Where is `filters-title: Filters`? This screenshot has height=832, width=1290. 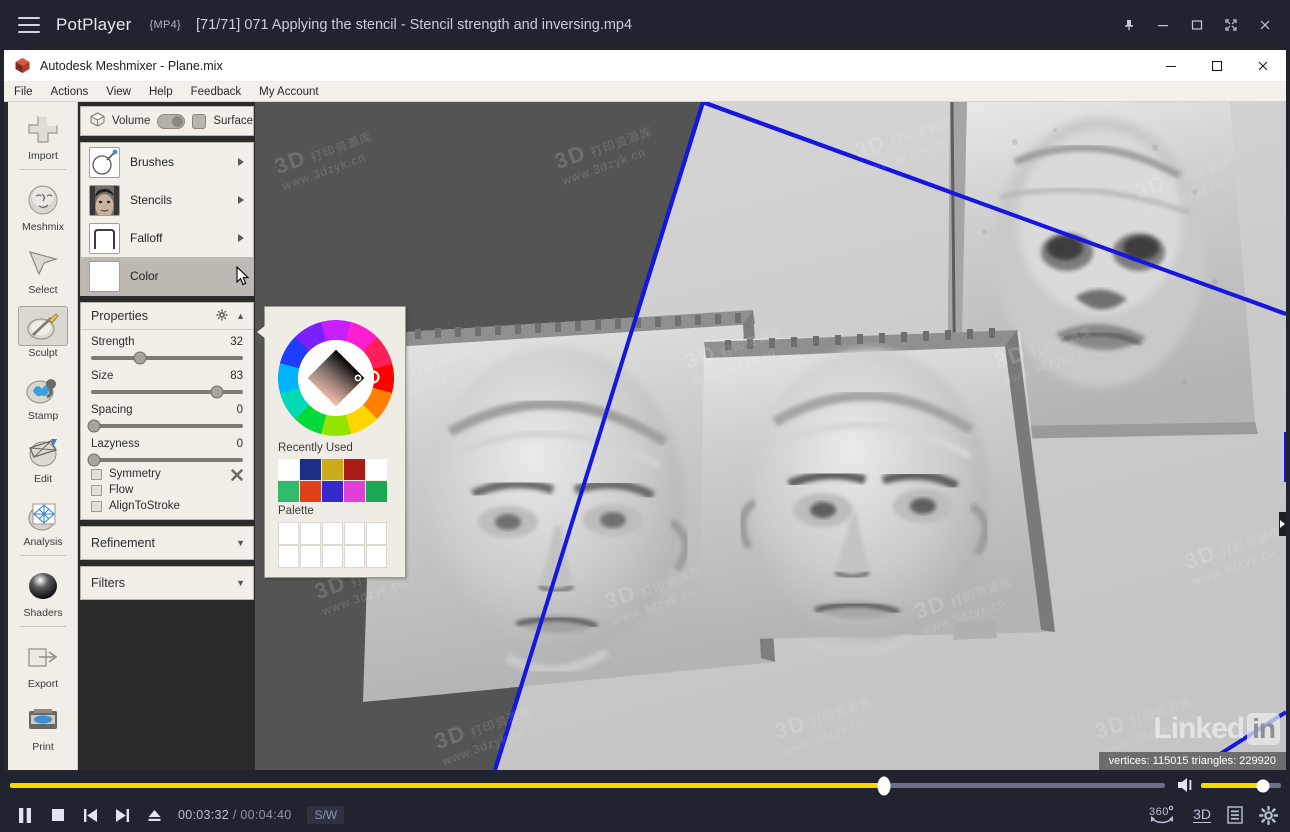 filters-title: Filters is located at coordinates (108, 583).